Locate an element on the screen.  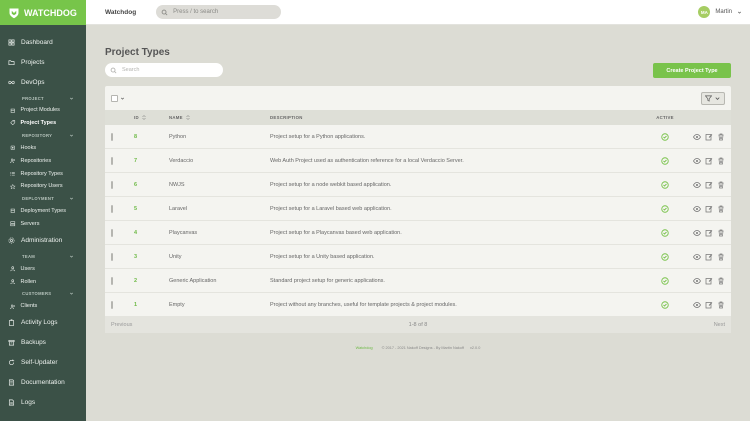
row-checkbox-cell is located at coordinates (119, 256).